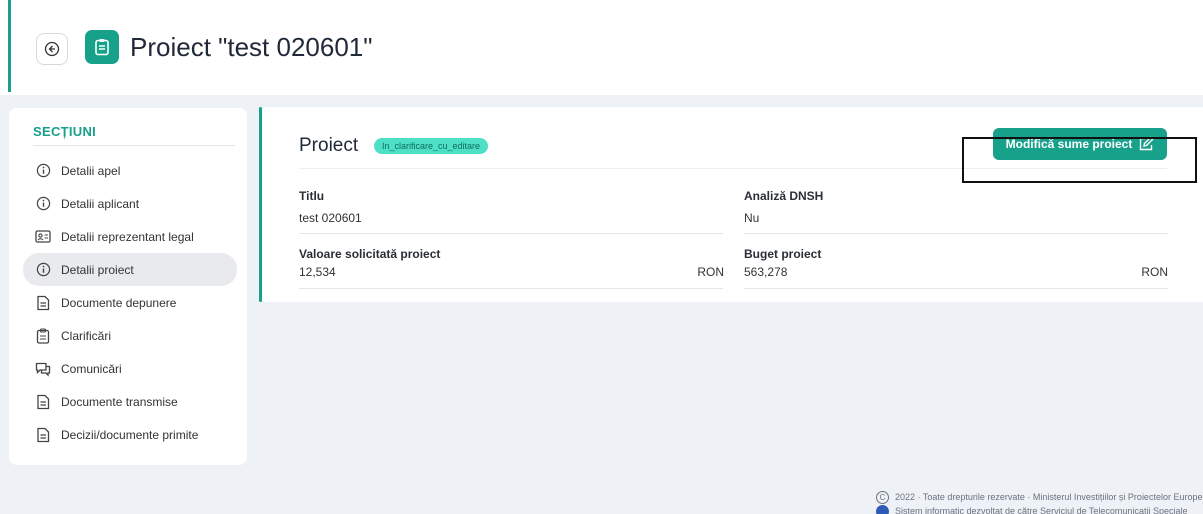 Image resolution: width=1203 pixels, height=514 pixels. I want to click on titlu-value: test 020601, so click(330, 218).